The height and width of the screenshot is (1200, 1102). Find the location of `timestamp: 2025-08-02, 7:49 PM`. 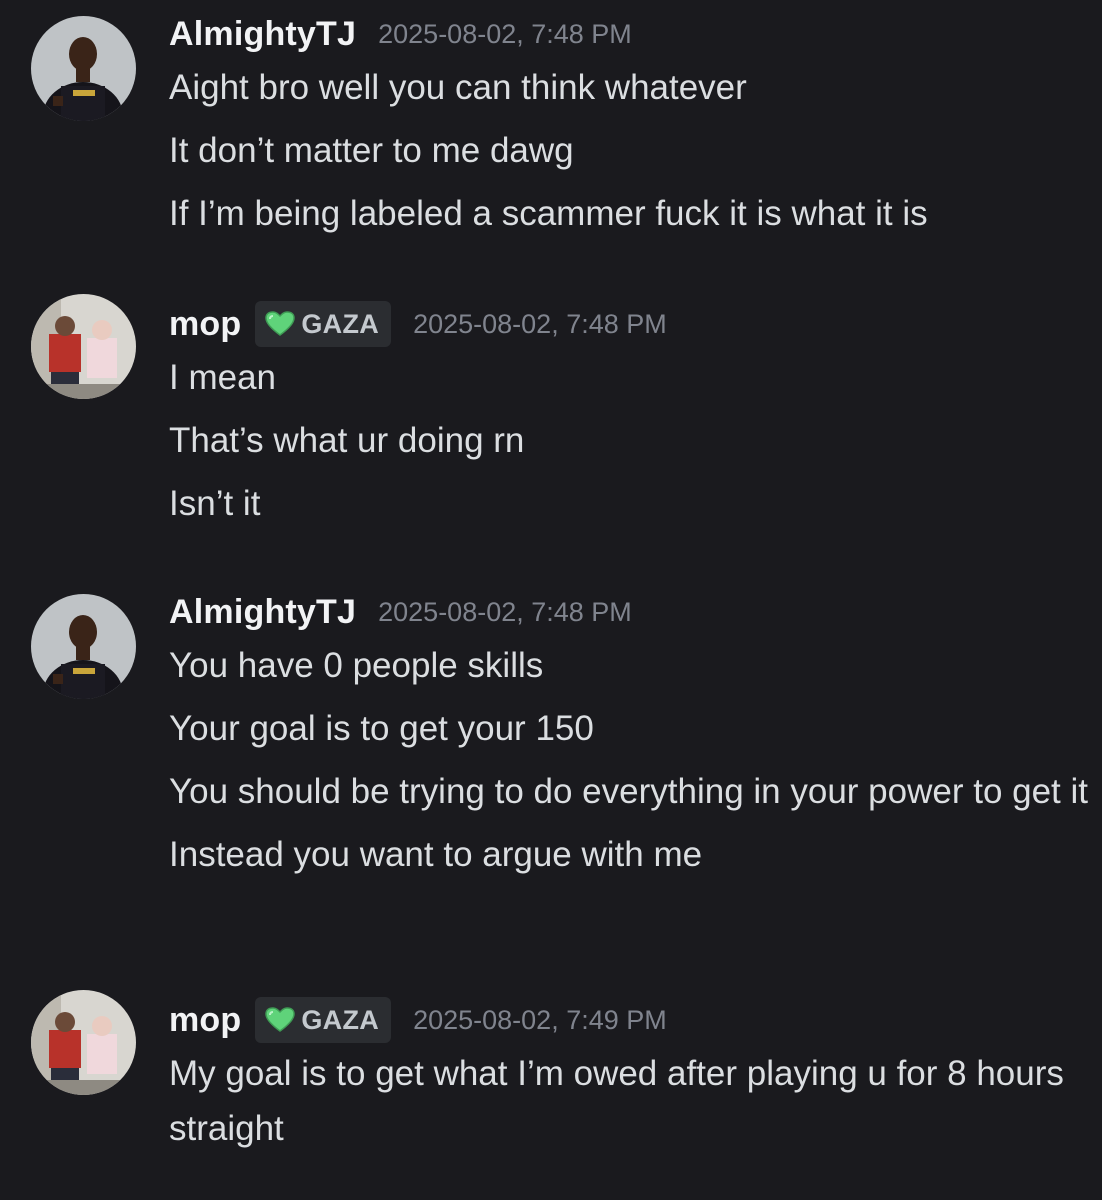

timestamp: 2025-08-02, 7:49 PM is located at coordinates (540, 1020).